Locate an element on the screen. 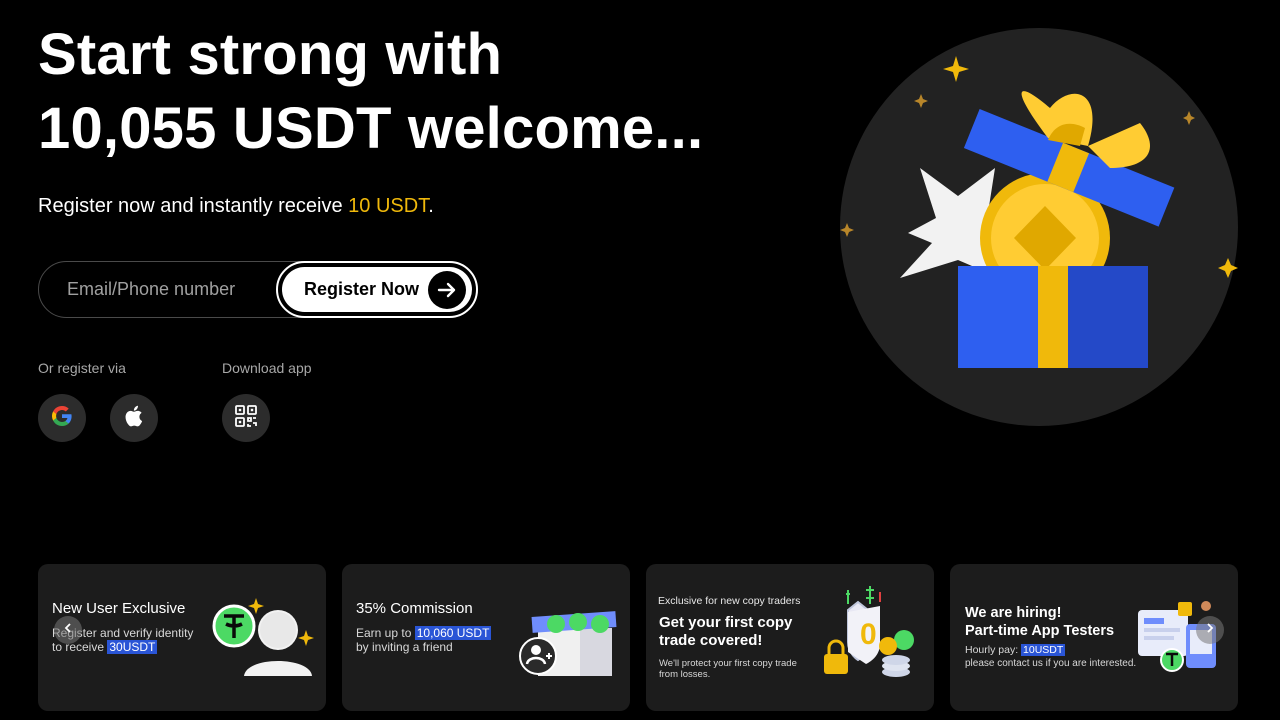 This screenshot has height=720, width=1280. google-register-button is located at coordinates (62, 418).